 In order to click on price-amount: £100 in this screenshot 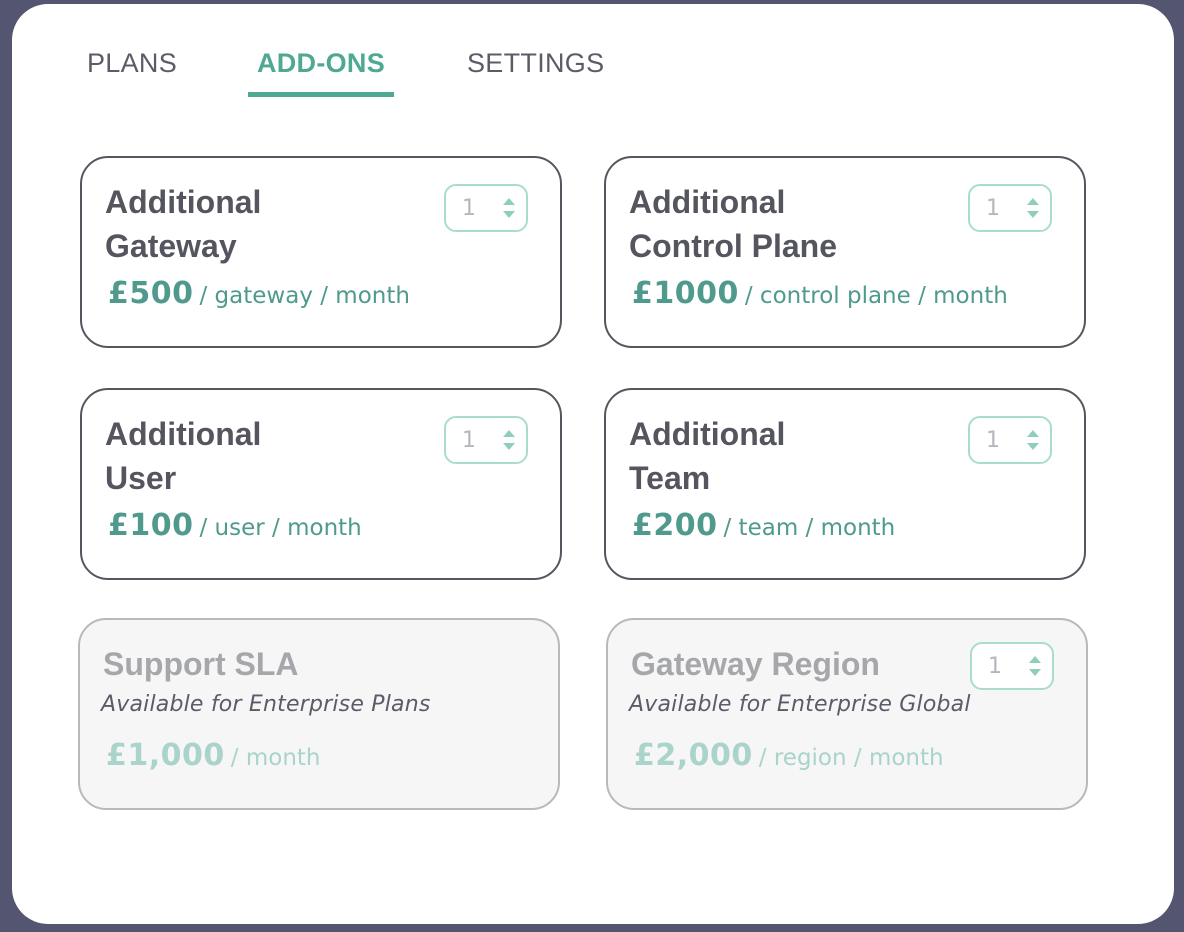, I will do `click(151, 525)`.